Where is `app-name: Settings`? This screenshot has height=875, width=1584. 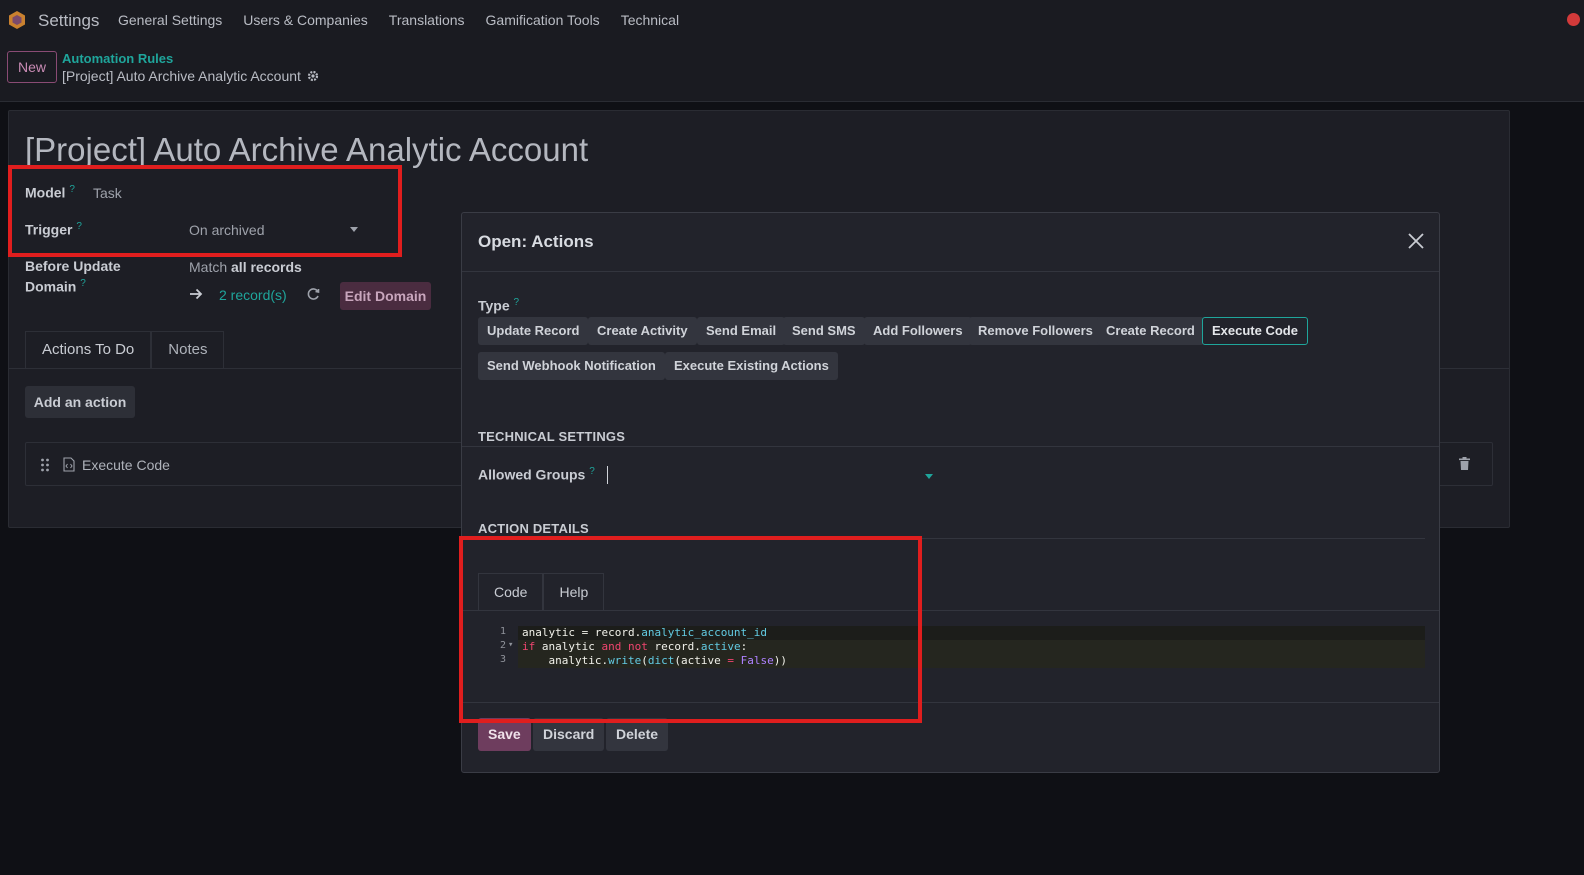
app-name: Settings is located at coordinates (68, 21).